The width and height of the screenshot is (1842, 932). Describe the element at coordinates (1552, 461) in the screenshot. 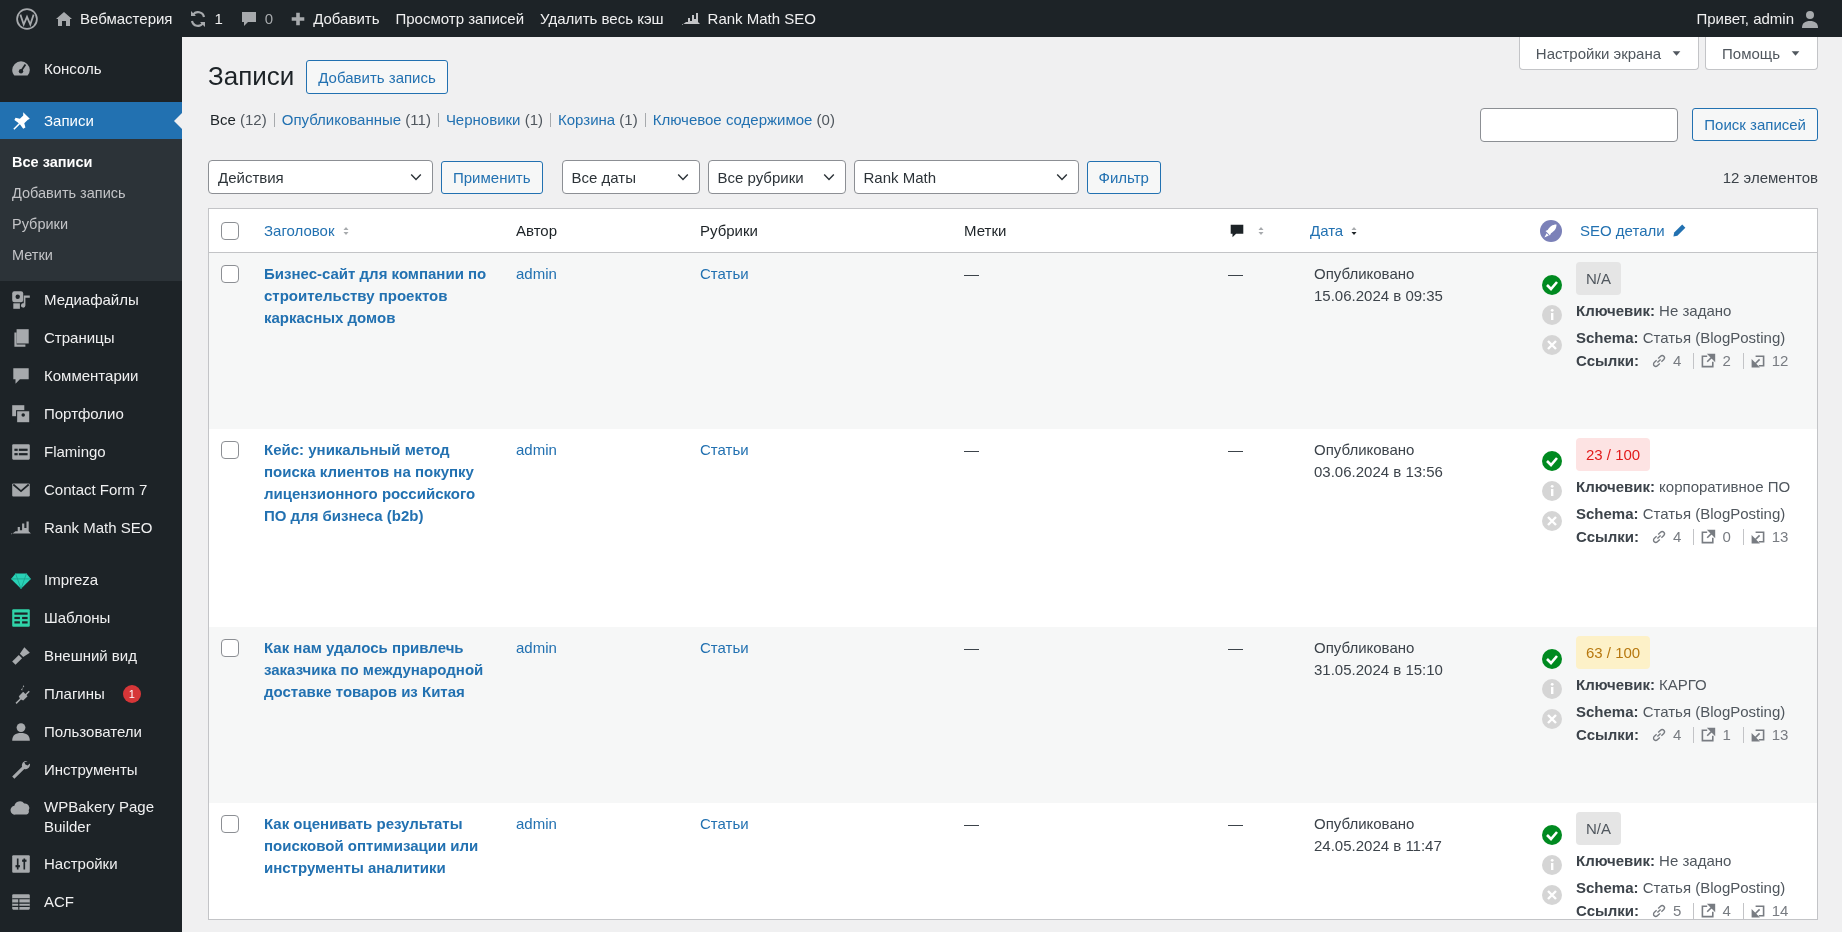

I see `check-circle-icon` at that location.